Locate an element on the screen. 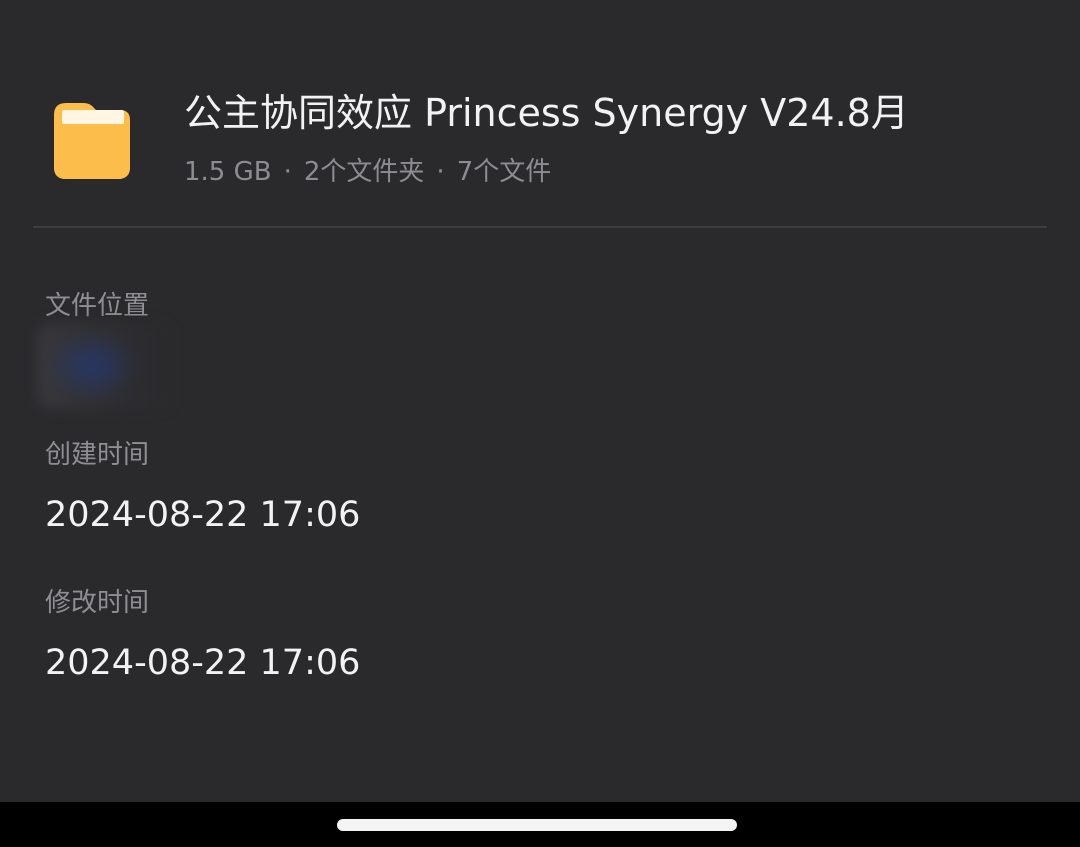 This screenshot has width=1080, height=847. folder-summary: 1.5 GB · 2个文件夹 · 7个文件 is located at coordinates (367, 172).